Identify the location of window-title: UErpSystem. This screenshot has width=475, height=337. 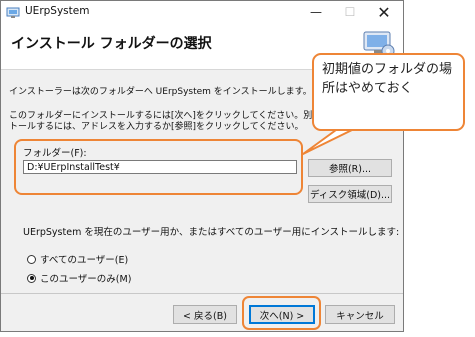
(57, 11).